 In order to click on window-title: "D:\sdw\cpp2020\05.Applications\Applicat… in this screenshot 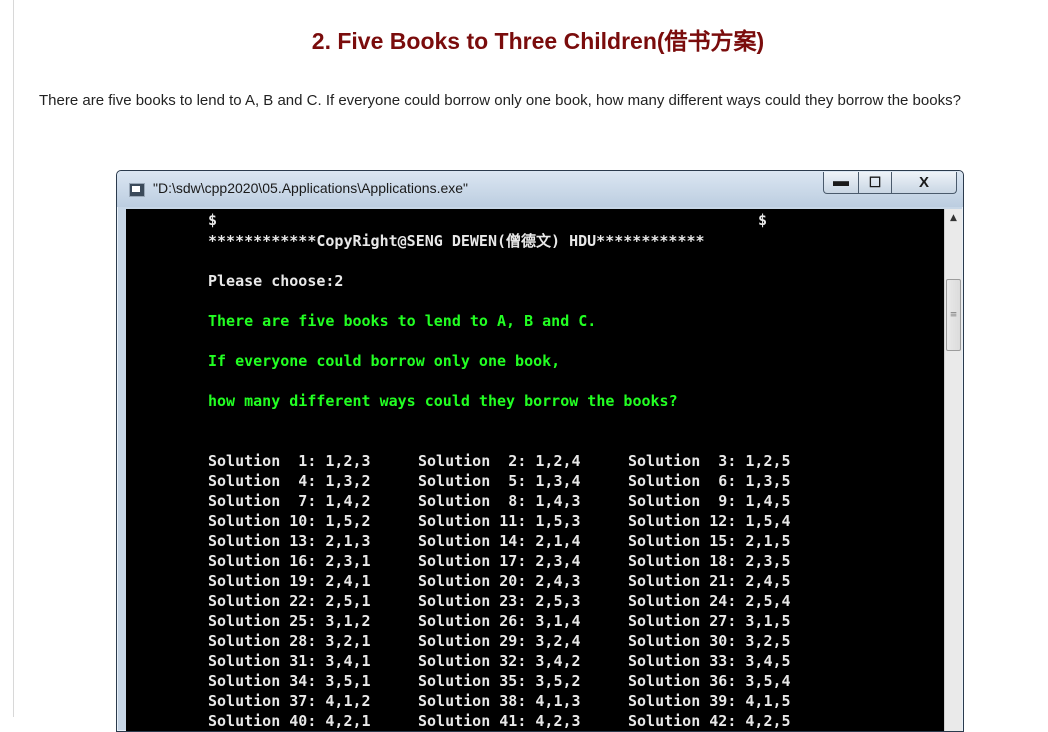, I will do `click(311, 188)`.